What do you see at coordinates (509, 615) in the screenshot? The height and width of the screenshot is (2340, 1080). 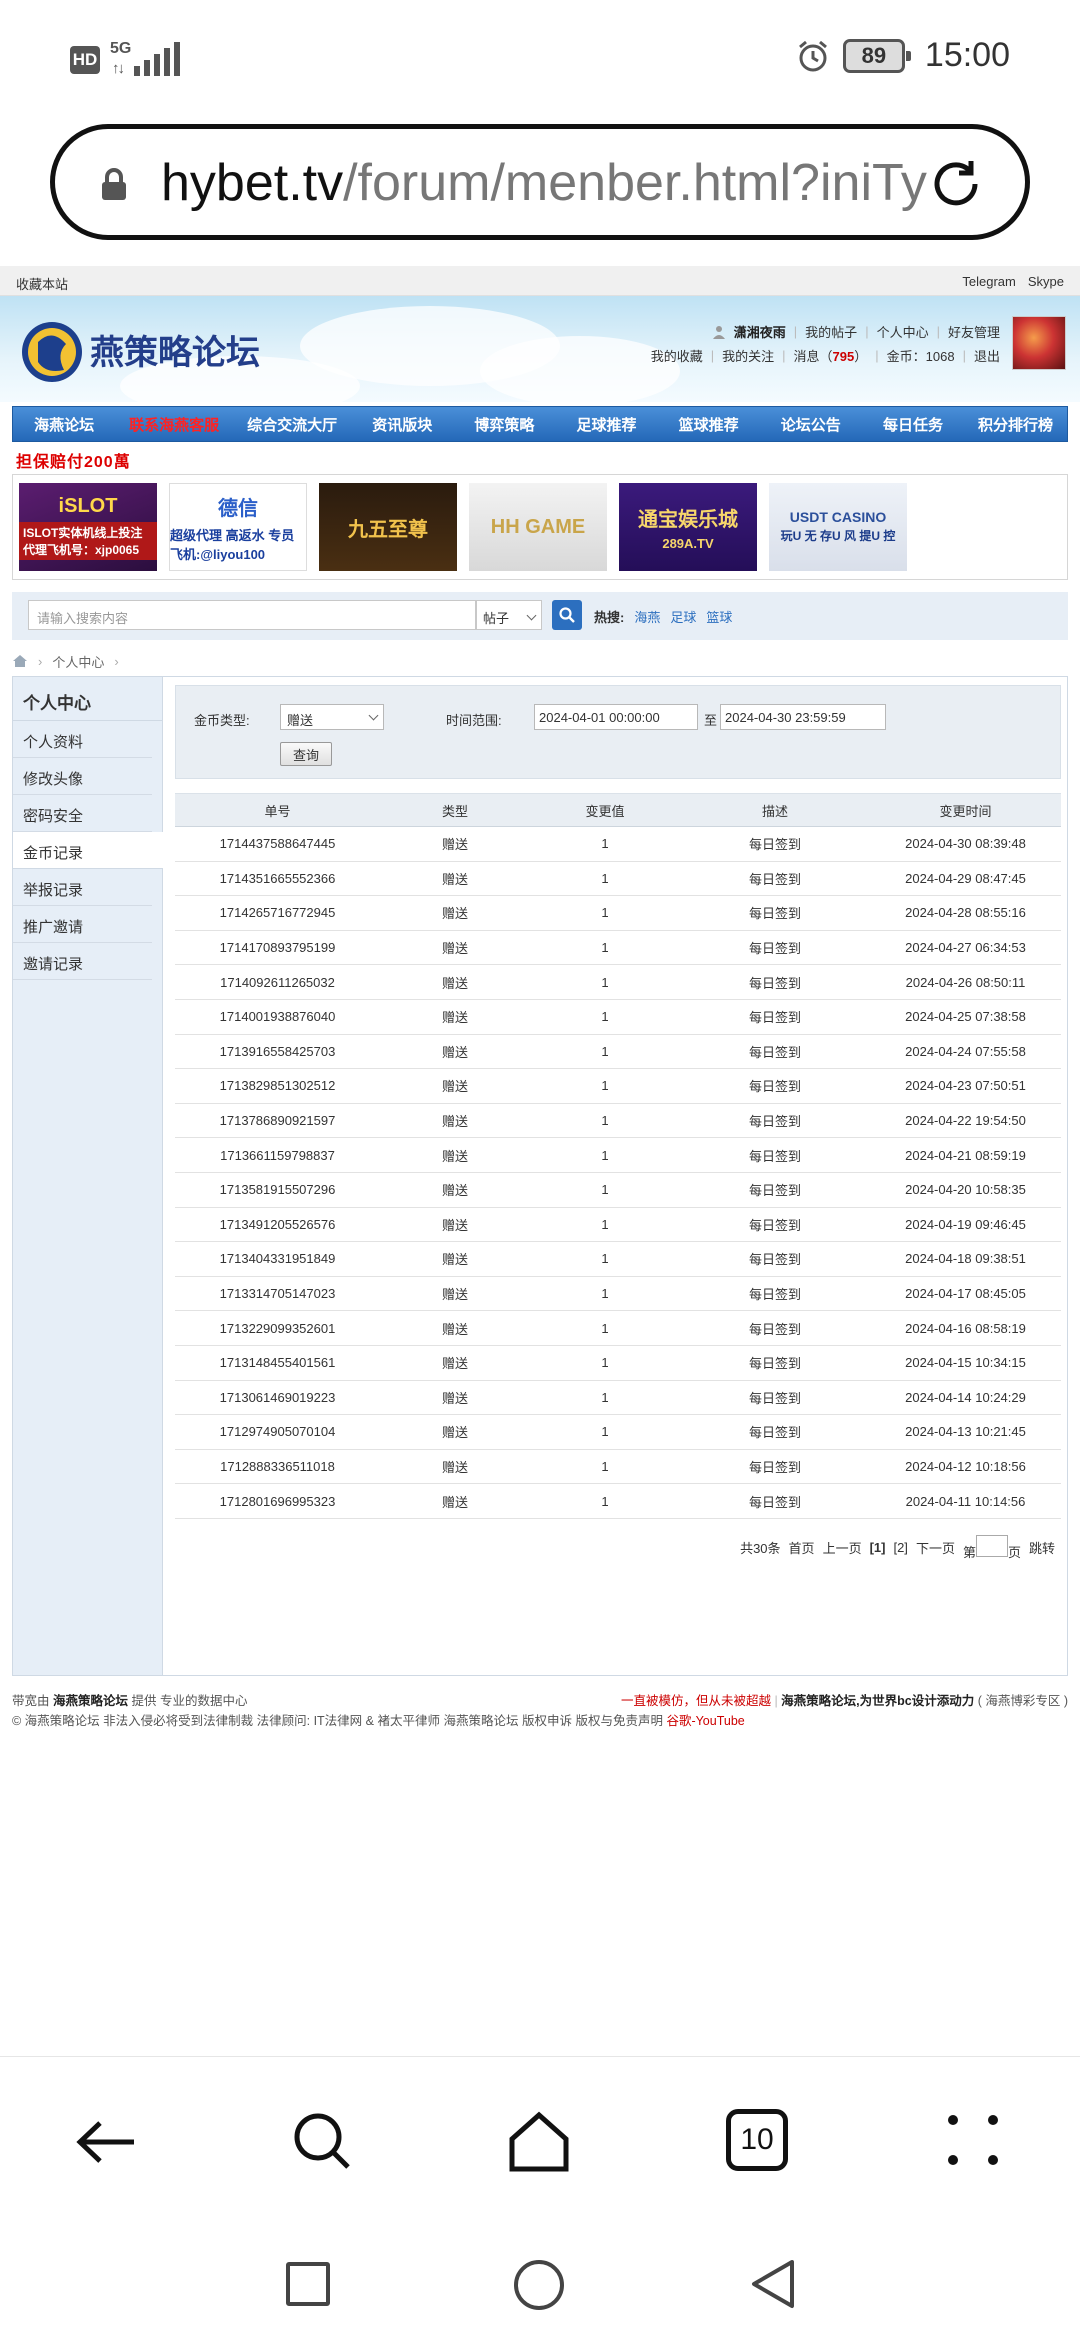 I see `search-type-select: 帖子` at bounding box center [509, 615].